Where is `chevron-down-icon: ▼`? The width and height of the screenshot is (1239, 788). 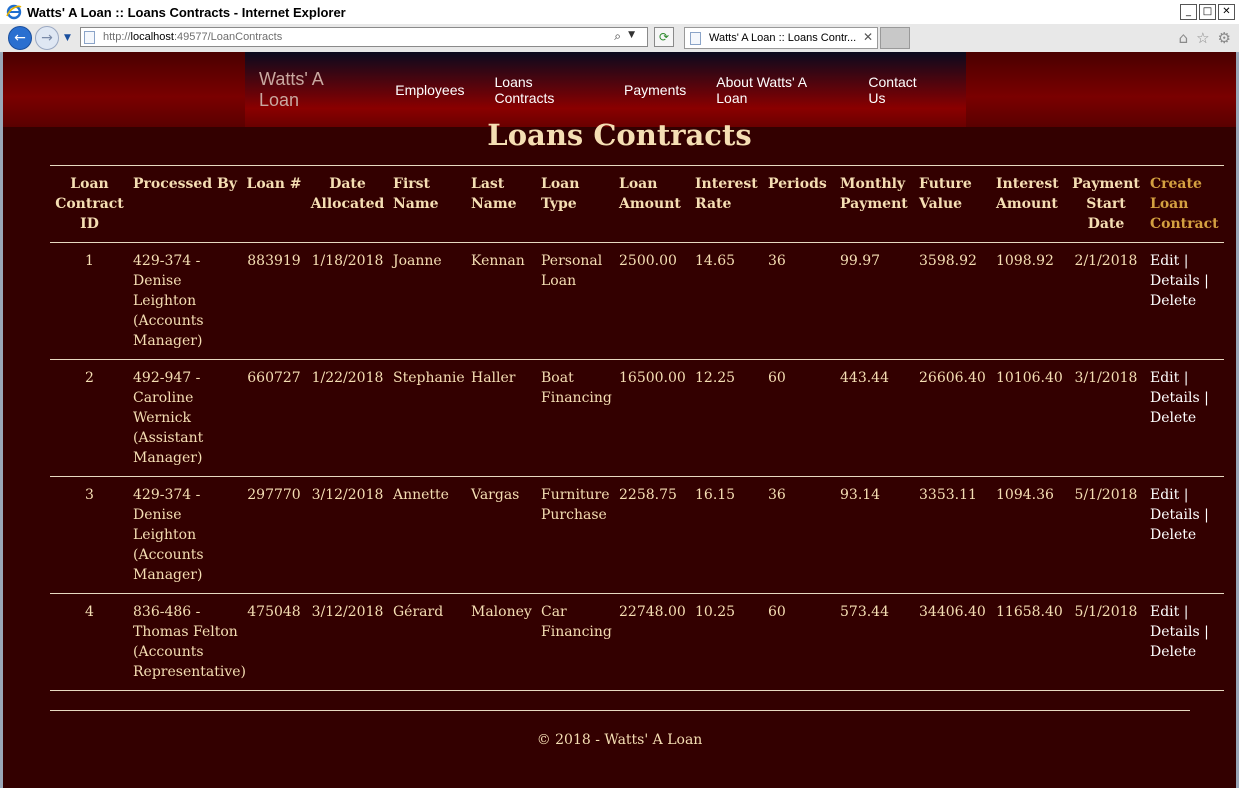 chevron-down-icon: ▼ is located at coordinates (67, 38).